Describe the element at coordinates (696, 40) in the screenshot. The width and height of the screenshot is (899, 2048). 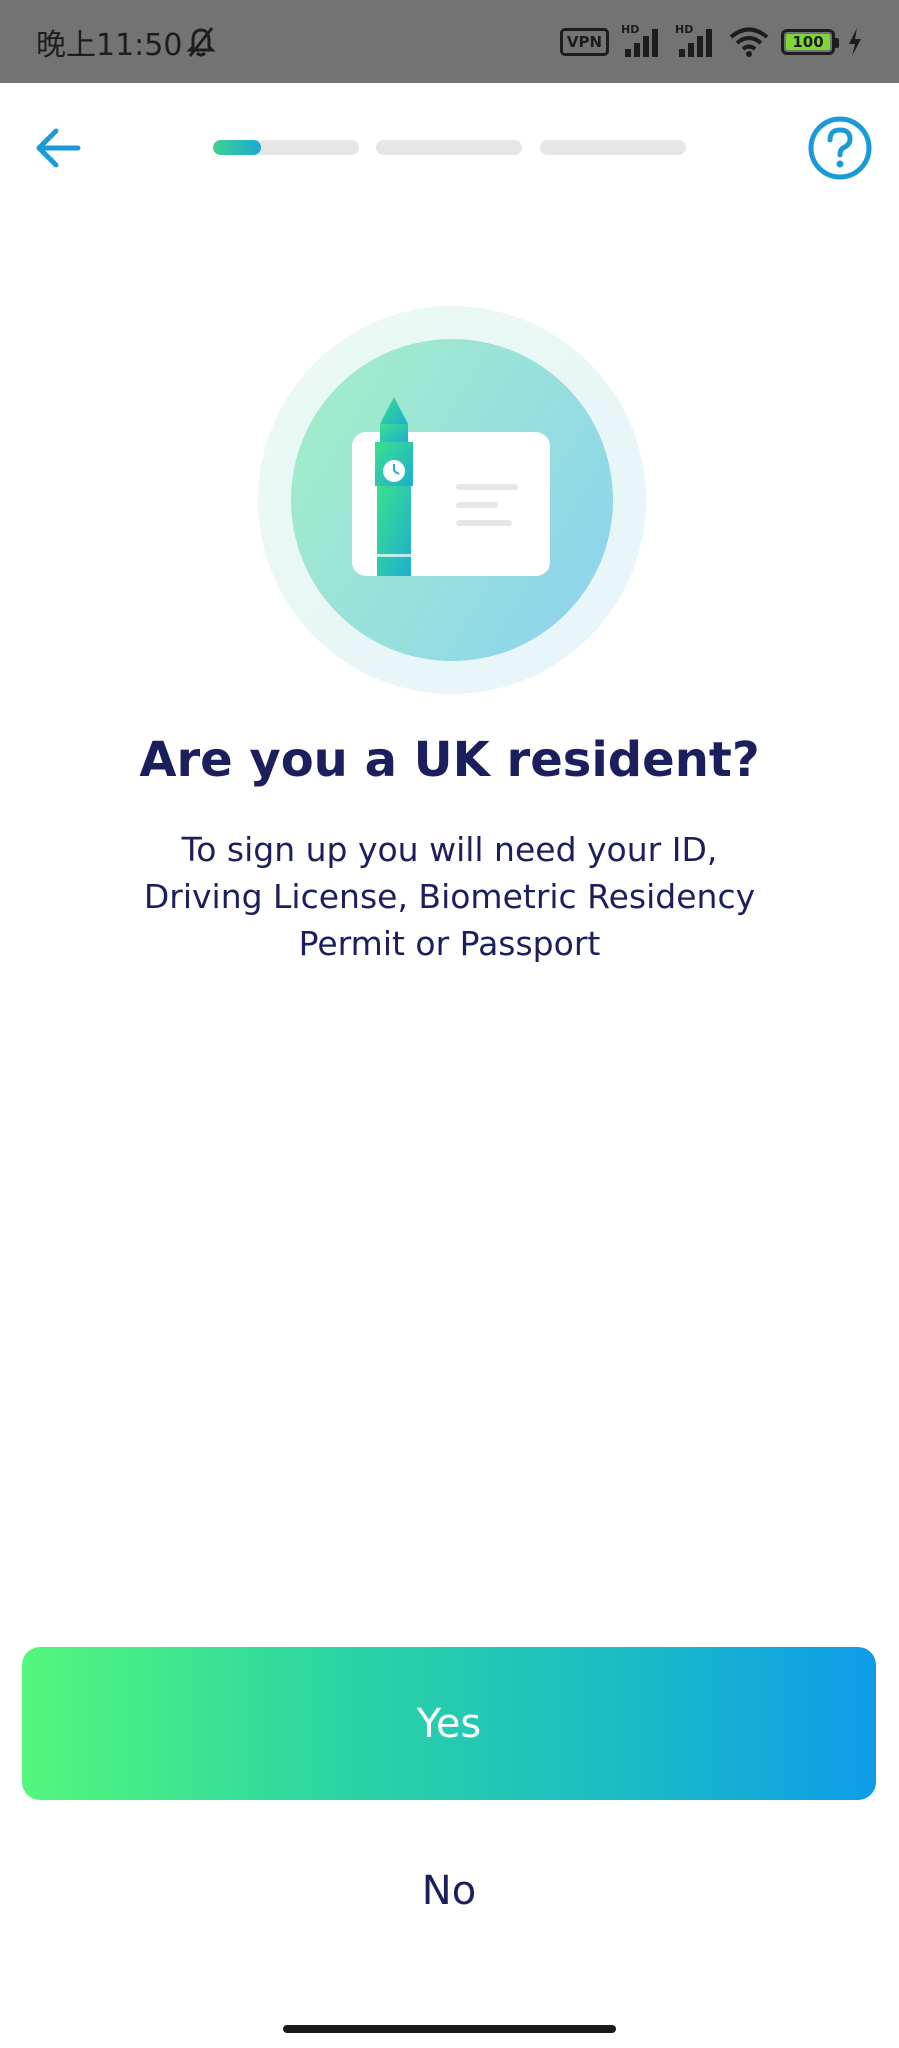
I see `signal-icon-2: HD` at that location.